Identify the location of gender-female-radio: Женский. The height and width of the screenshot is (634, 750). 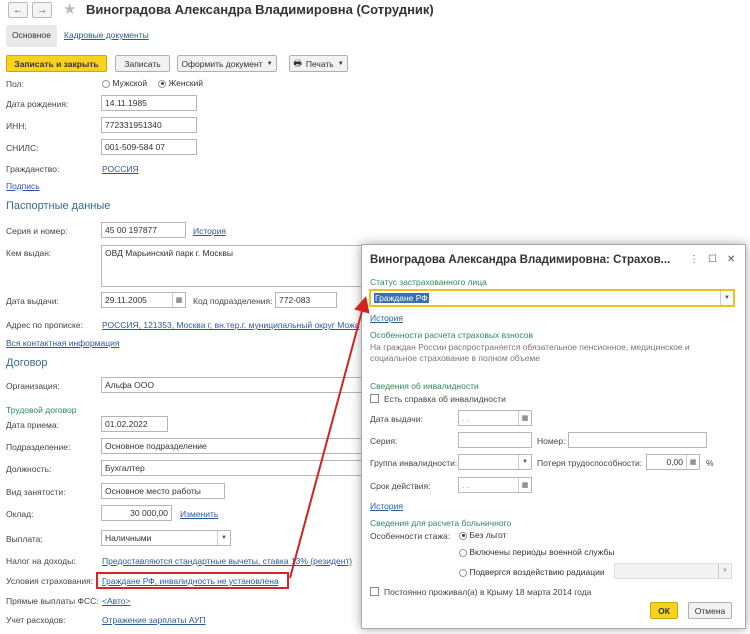
(180, 83).